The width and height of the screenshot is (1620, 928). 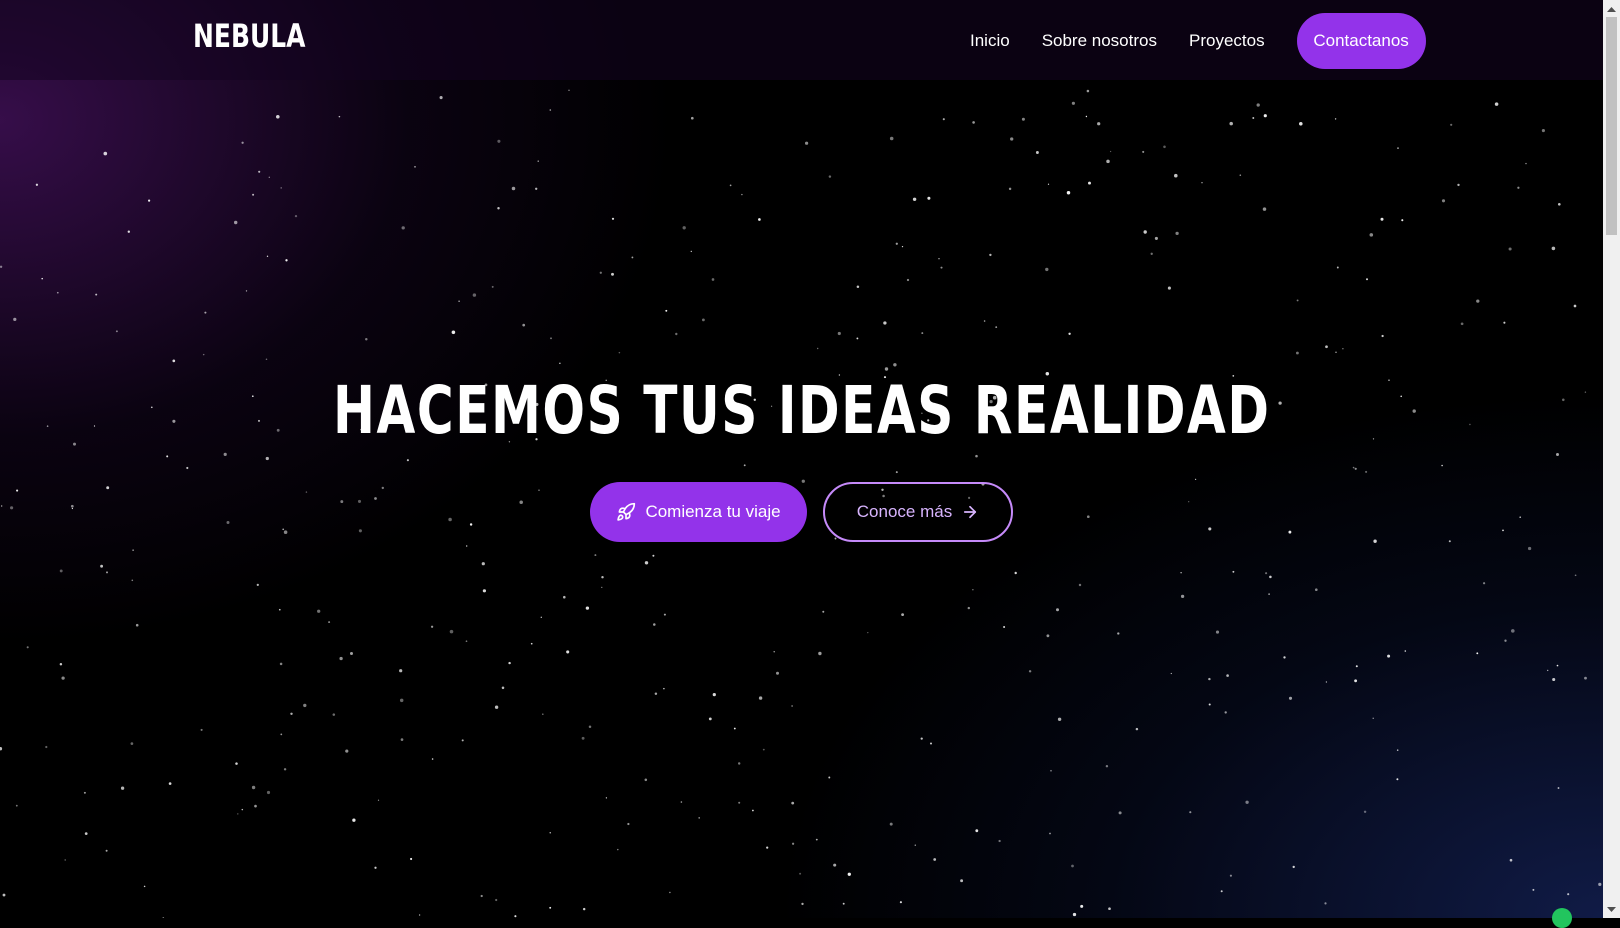 What do you see at coordinates (1611, 126) in the screenshot?
I see `scrollbar-thumb` at bounding box center [1611, 126].